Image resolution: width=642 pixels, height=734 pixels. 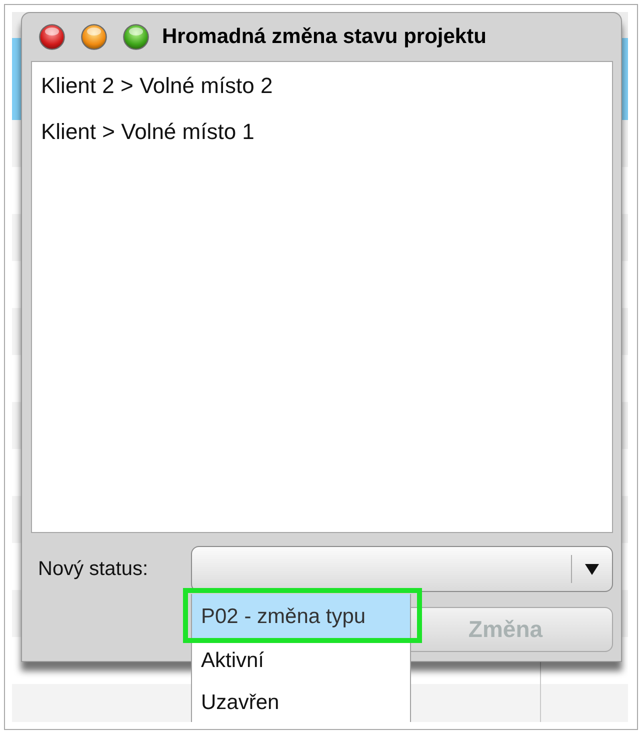 What do you see at coordinates (324, 37) in the screenshot?
I see `dialog-title: Hromadná změna stavu projektu` at bounding box center [324, 37].